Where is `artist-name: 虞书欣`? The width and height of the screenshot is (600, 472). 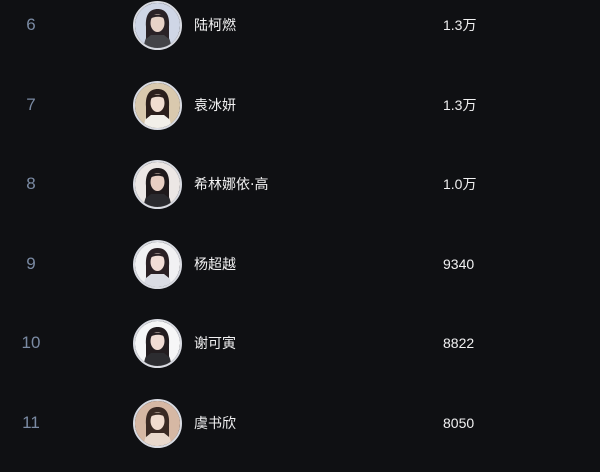 artist-name: 虞书欣 is located at coordinates (215, 423).